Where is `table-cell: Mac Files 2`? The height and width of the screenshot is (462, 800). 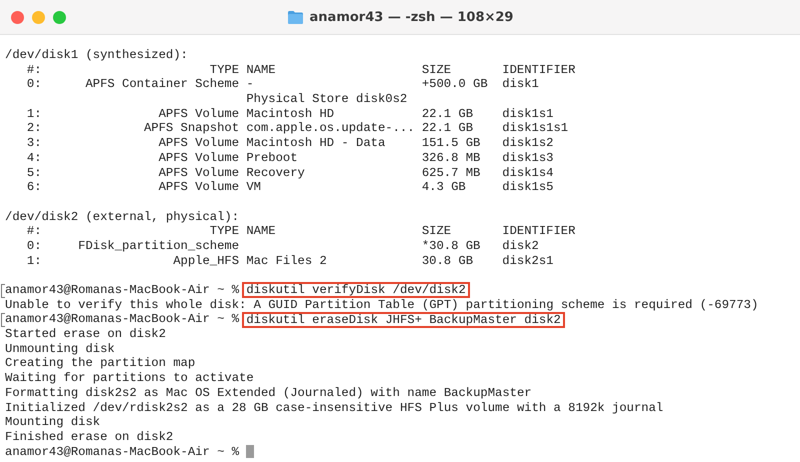
table-cell: Mac Files 2 is located at coordinates (286, 261).